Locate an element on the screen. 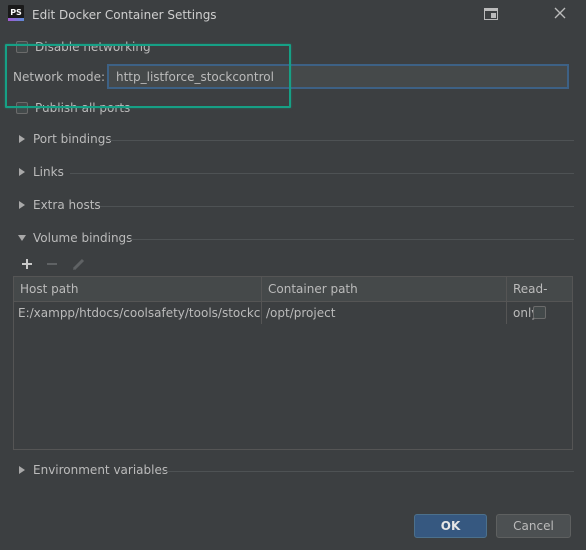  section-port-bindings: Port bindings is located at coordinates (296, 140).